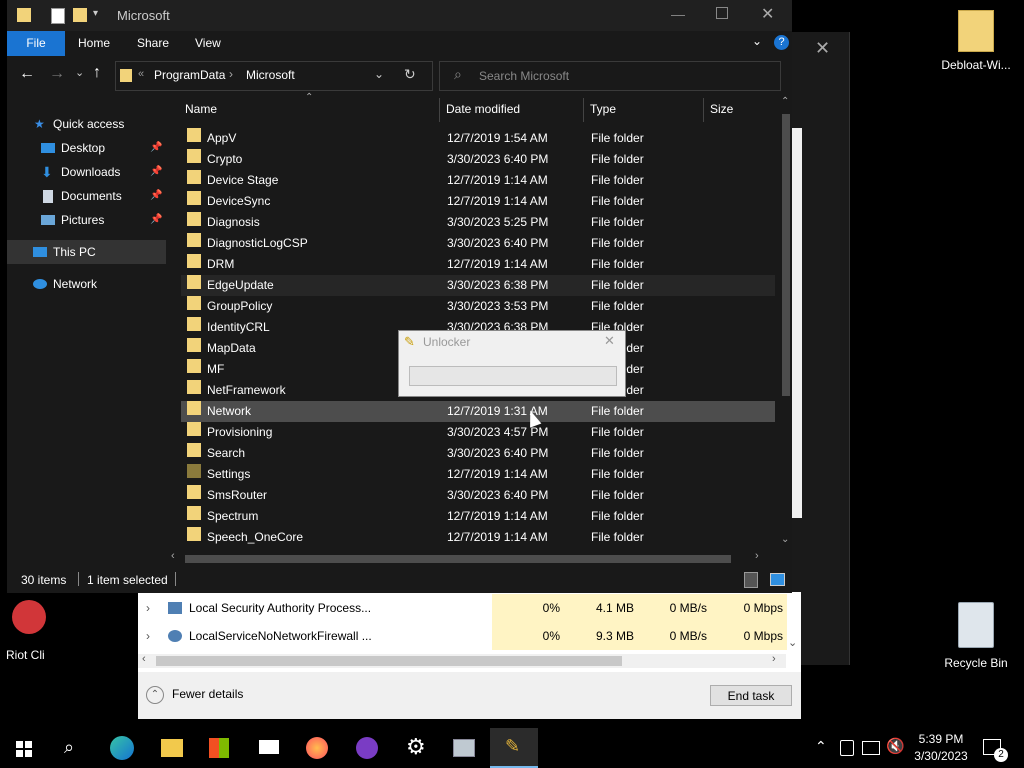 The width and height of the screenshot is (1024, 768). Describe the element at coordinates (36, 43) in the screenshot. I see `tab-file: File` at that location.